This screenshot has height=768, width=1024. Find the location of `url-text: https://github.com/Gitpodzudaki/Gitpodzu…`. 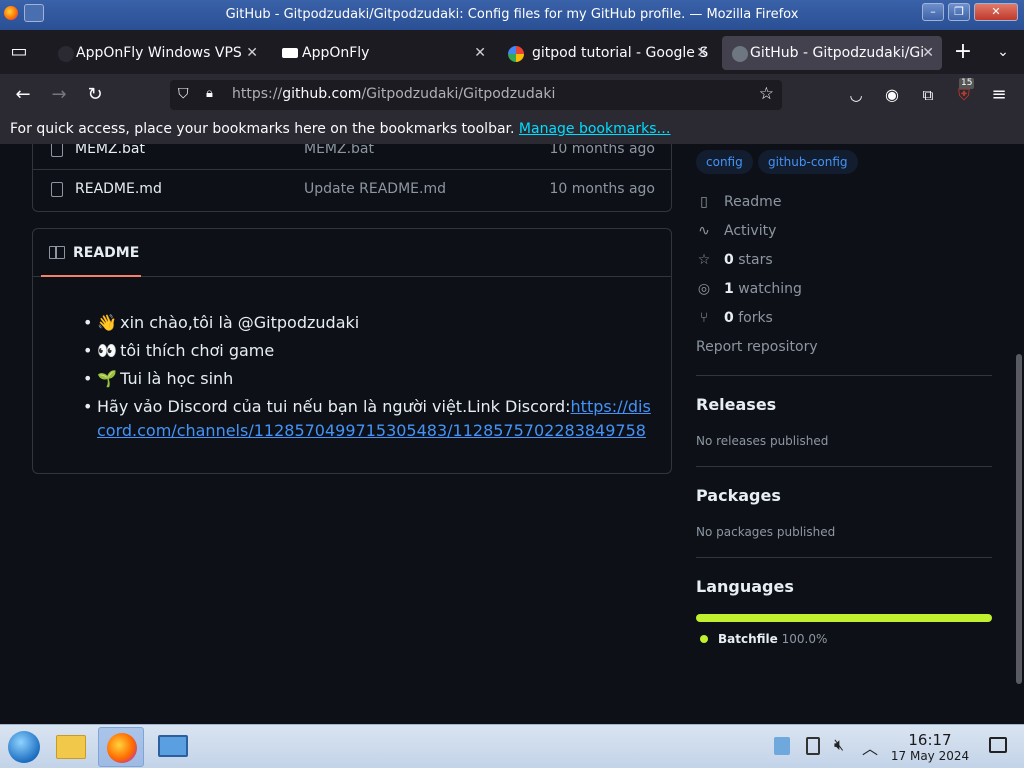

url-text: https://github.com/Gitpodzudaki/Gitpodzu… is located at coordinates (393, 94).